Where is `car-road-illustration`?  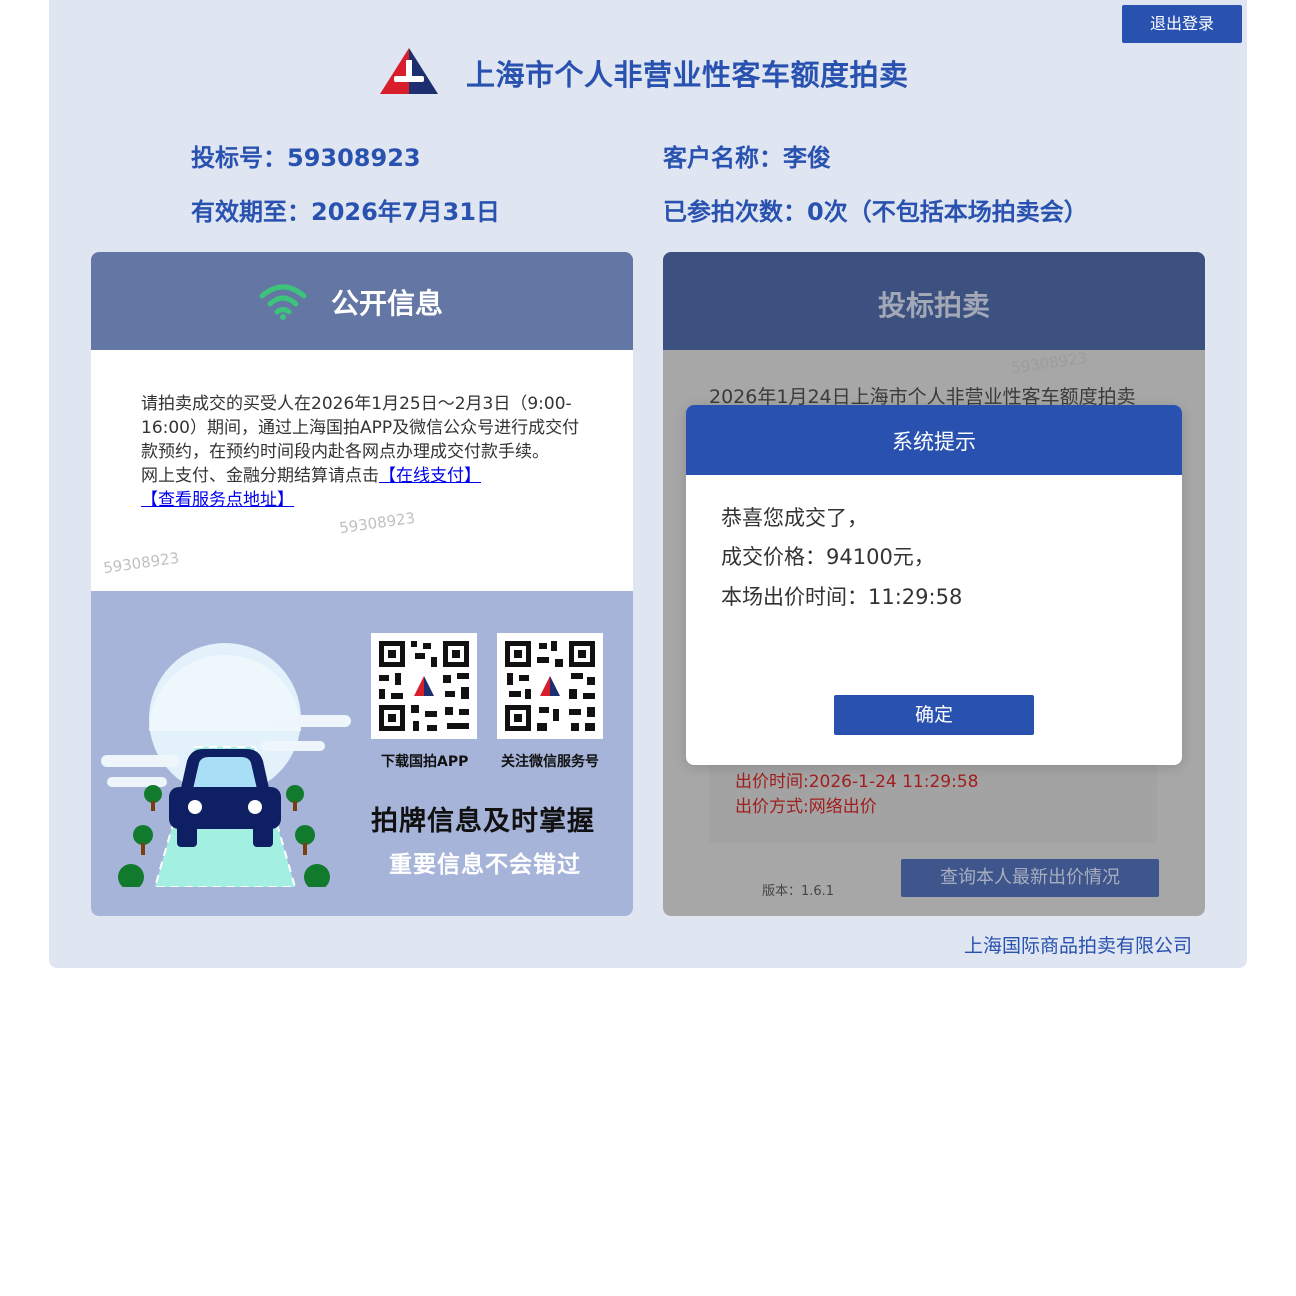
car-road-illustration is located at coordinates (226, 765).